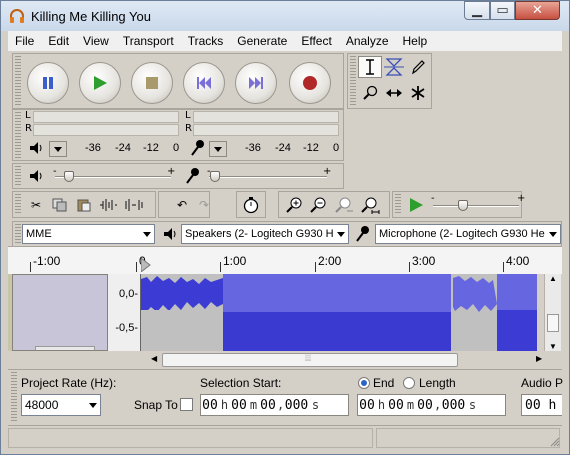 This screenshot has width=570, height=455. Describe the element at coordinates (370, 93) in the screenshot. I see `zoom-tool` at that location.